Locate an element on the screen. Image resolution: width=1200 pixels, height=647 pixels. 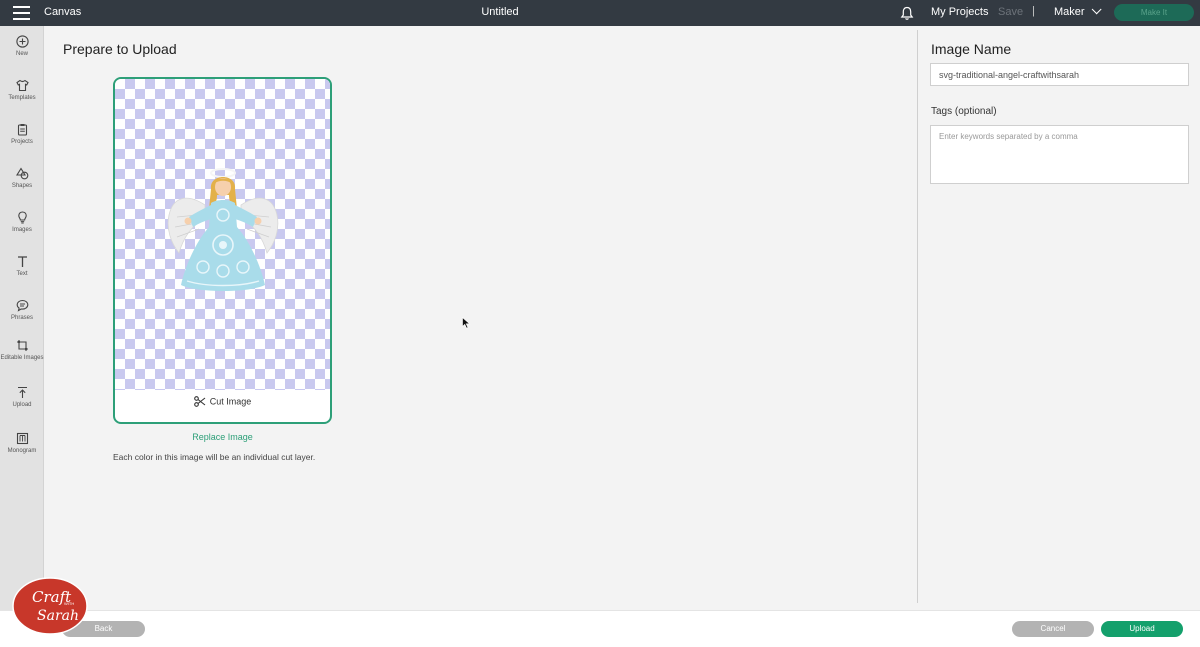
lightbulb-icon is located at coordinates (22, 217).